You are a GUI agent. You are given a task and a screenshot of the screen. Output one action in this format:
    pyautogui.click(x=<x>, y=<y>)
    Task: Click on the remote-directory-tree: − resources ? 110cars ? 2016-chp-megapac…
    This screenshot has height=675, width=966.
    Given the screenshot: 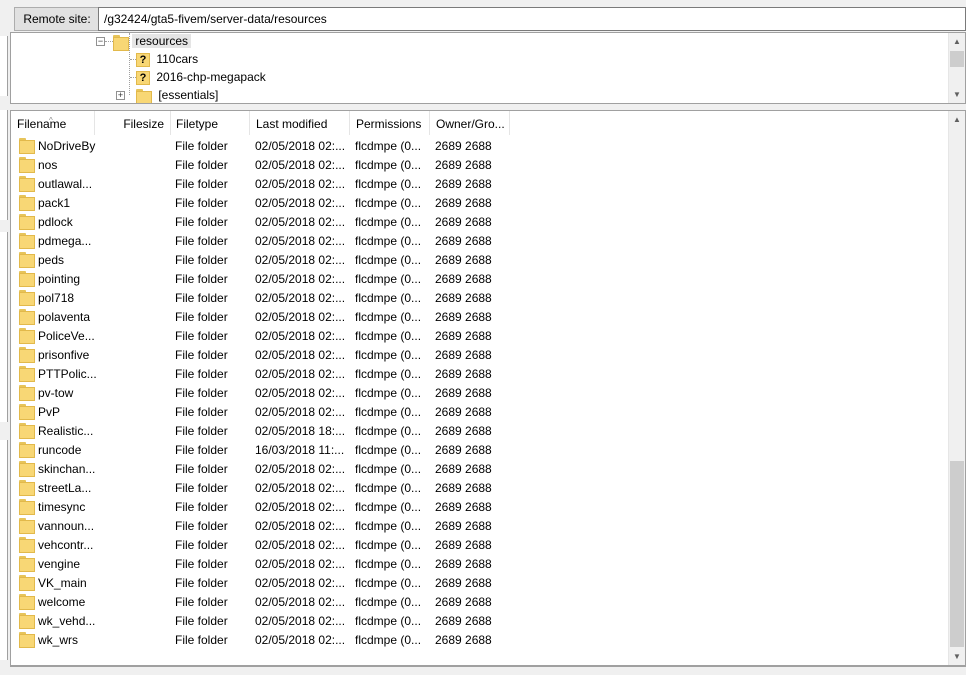 What is the action you would take?
    pyautogui.click(x=488, y=68)
    